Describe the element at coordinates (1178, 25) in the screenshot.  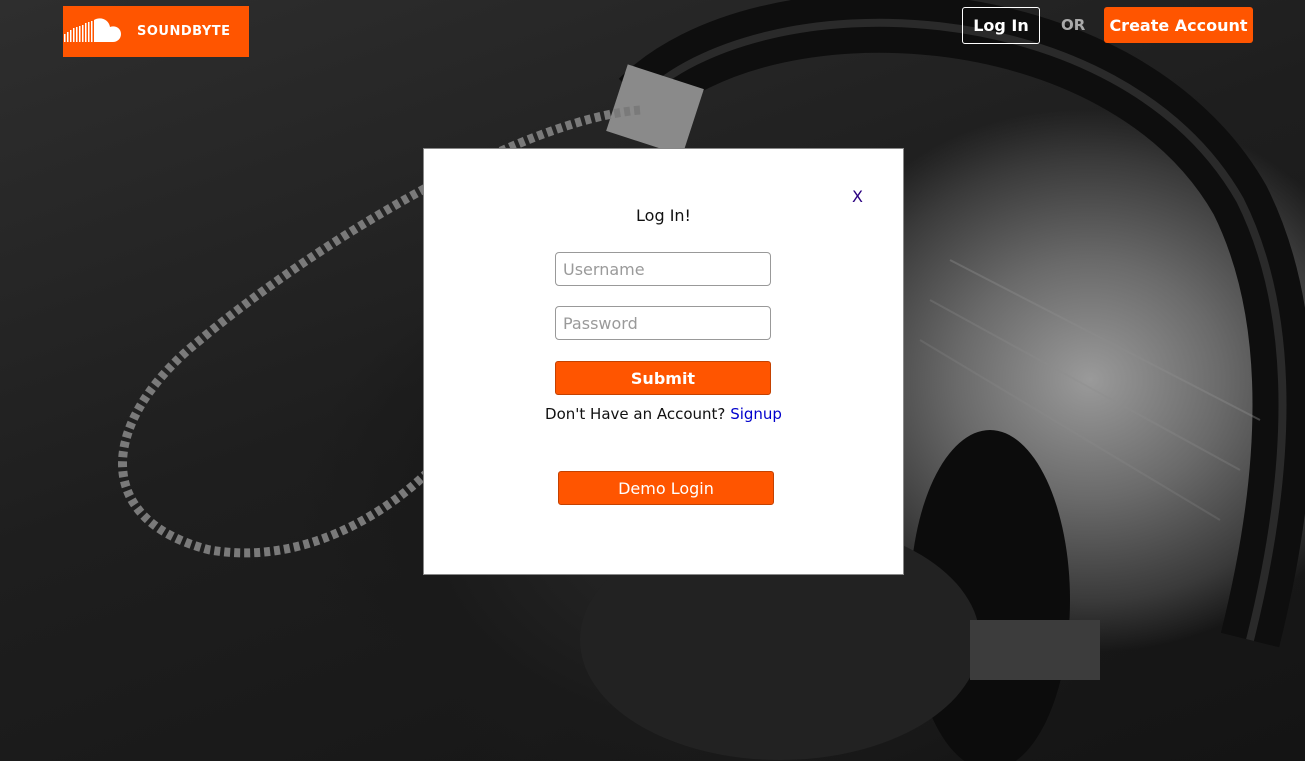
I see `create-account-button: Create Account` at that location.